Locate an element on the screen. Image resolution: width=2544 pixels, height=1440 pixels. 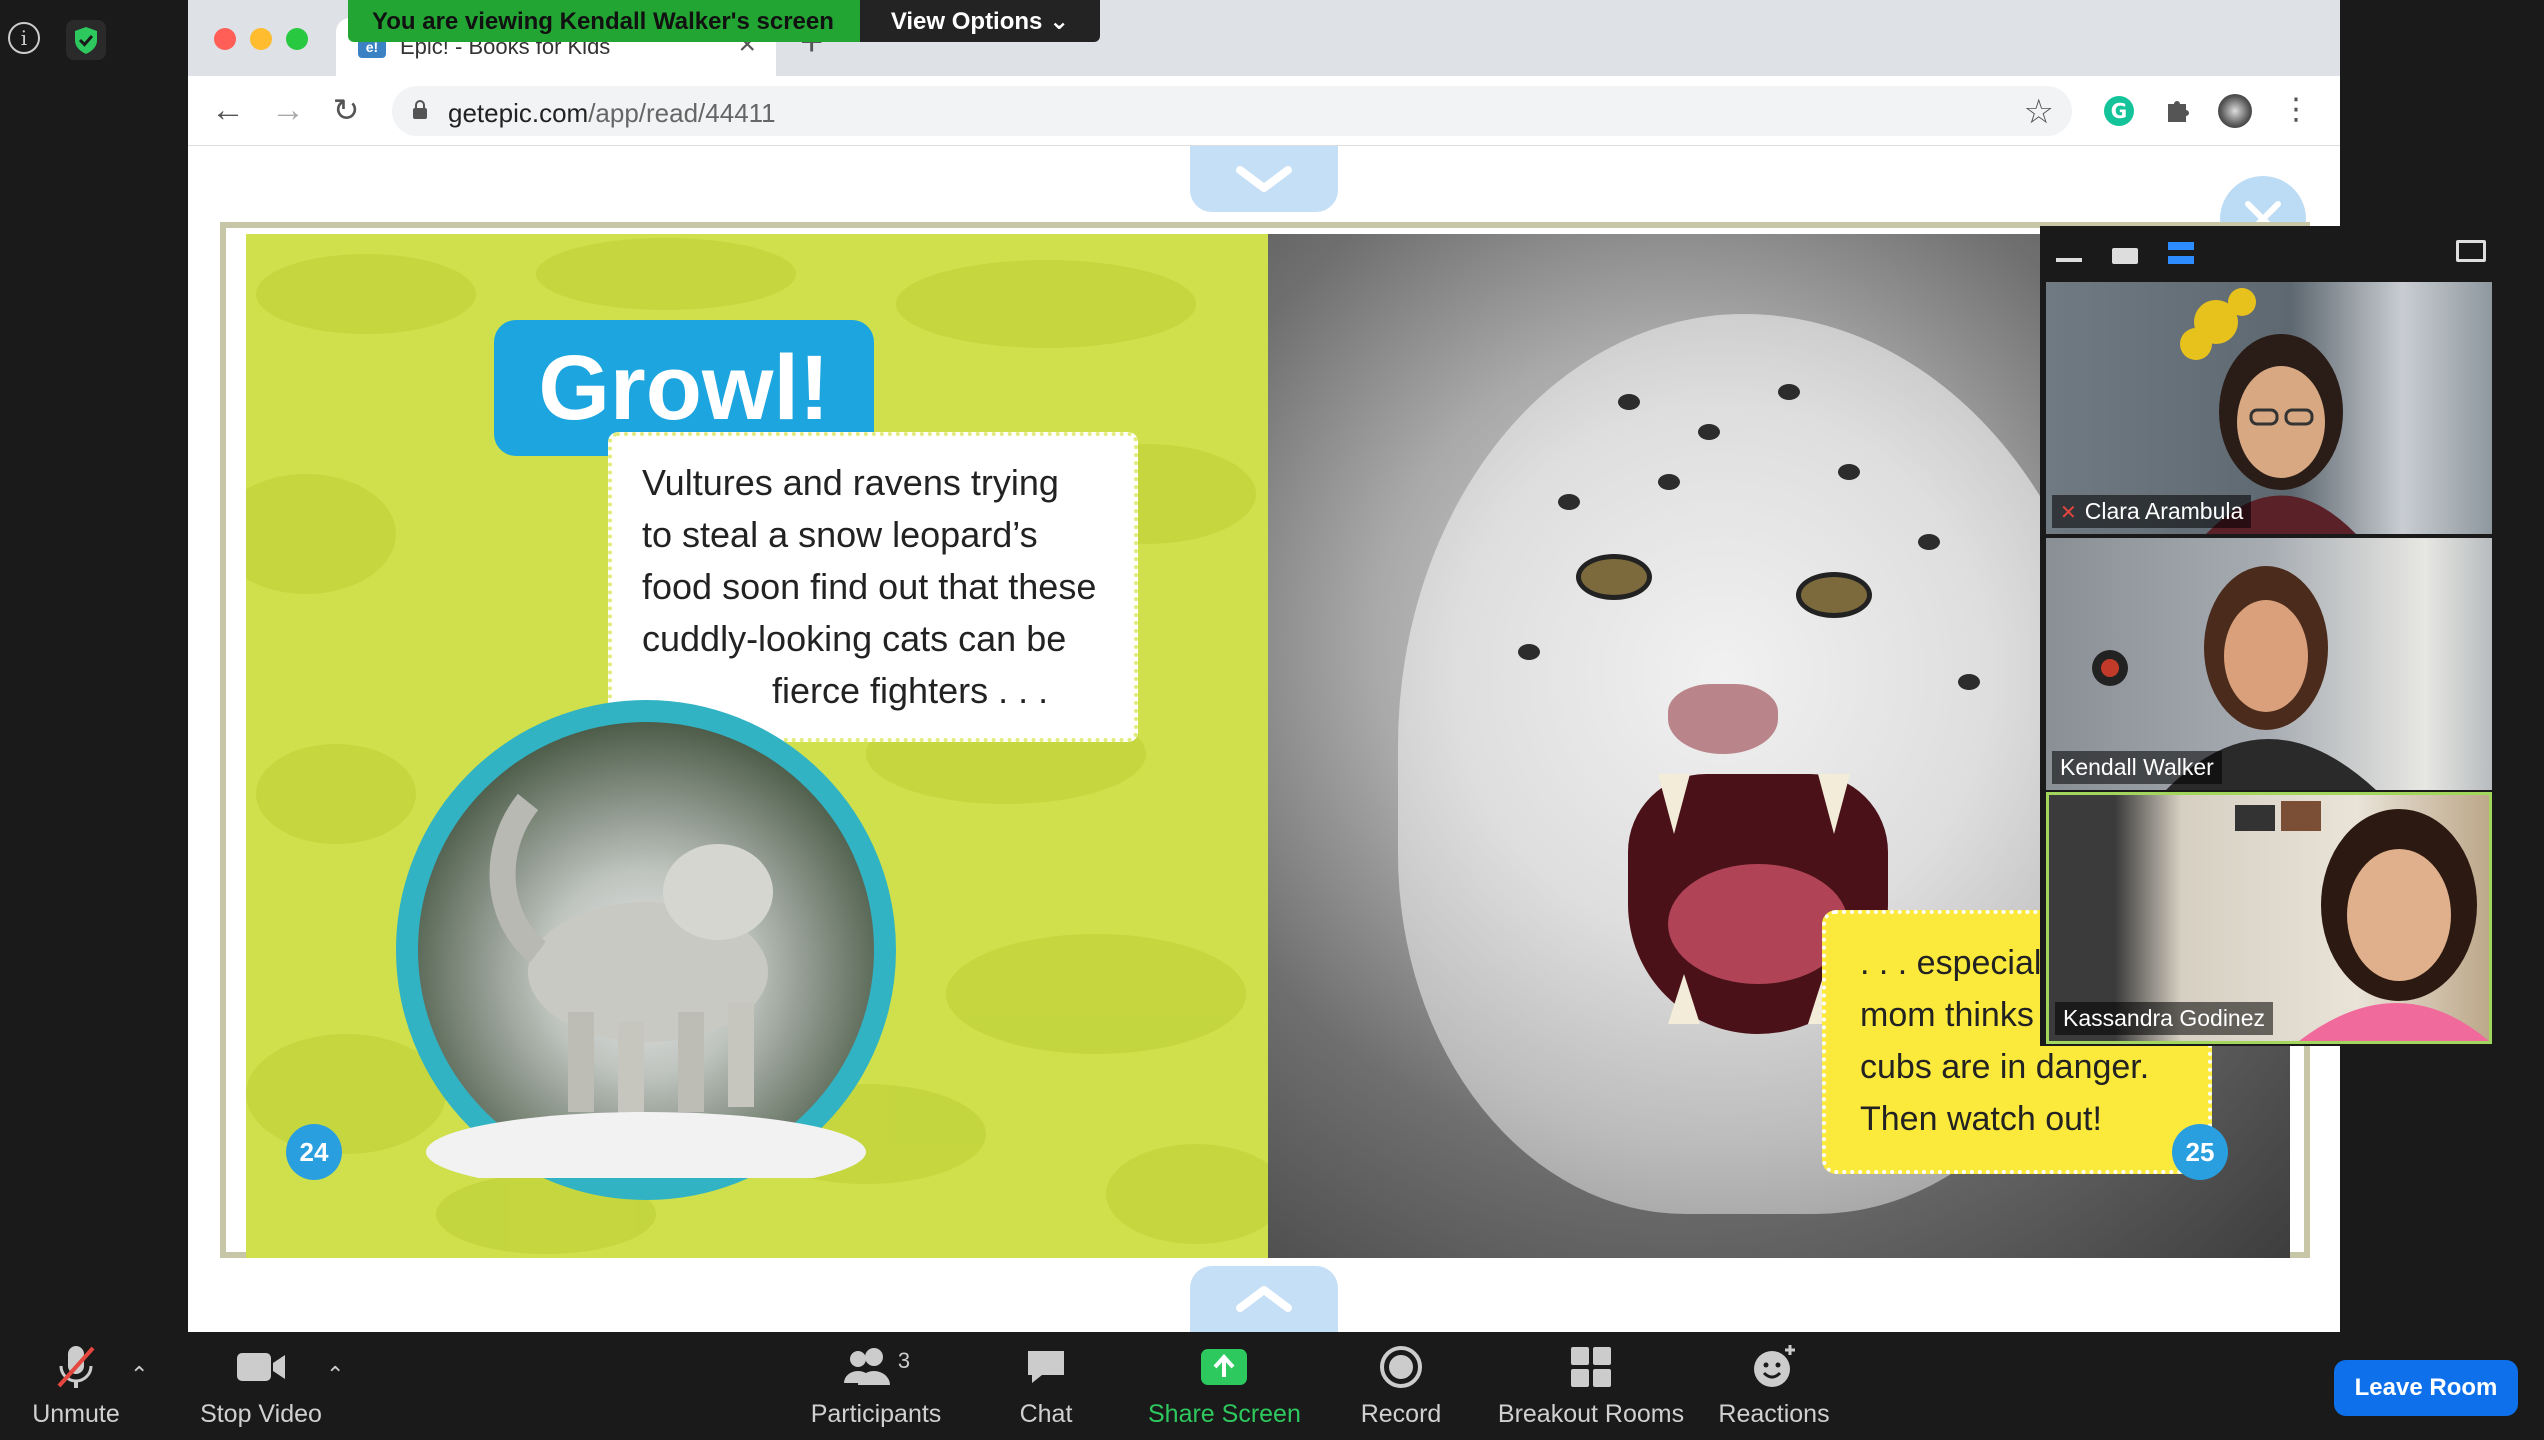
viewing-screen-banner: You are viewing Kendall Walker's screen is located at coordinates (604, 21).